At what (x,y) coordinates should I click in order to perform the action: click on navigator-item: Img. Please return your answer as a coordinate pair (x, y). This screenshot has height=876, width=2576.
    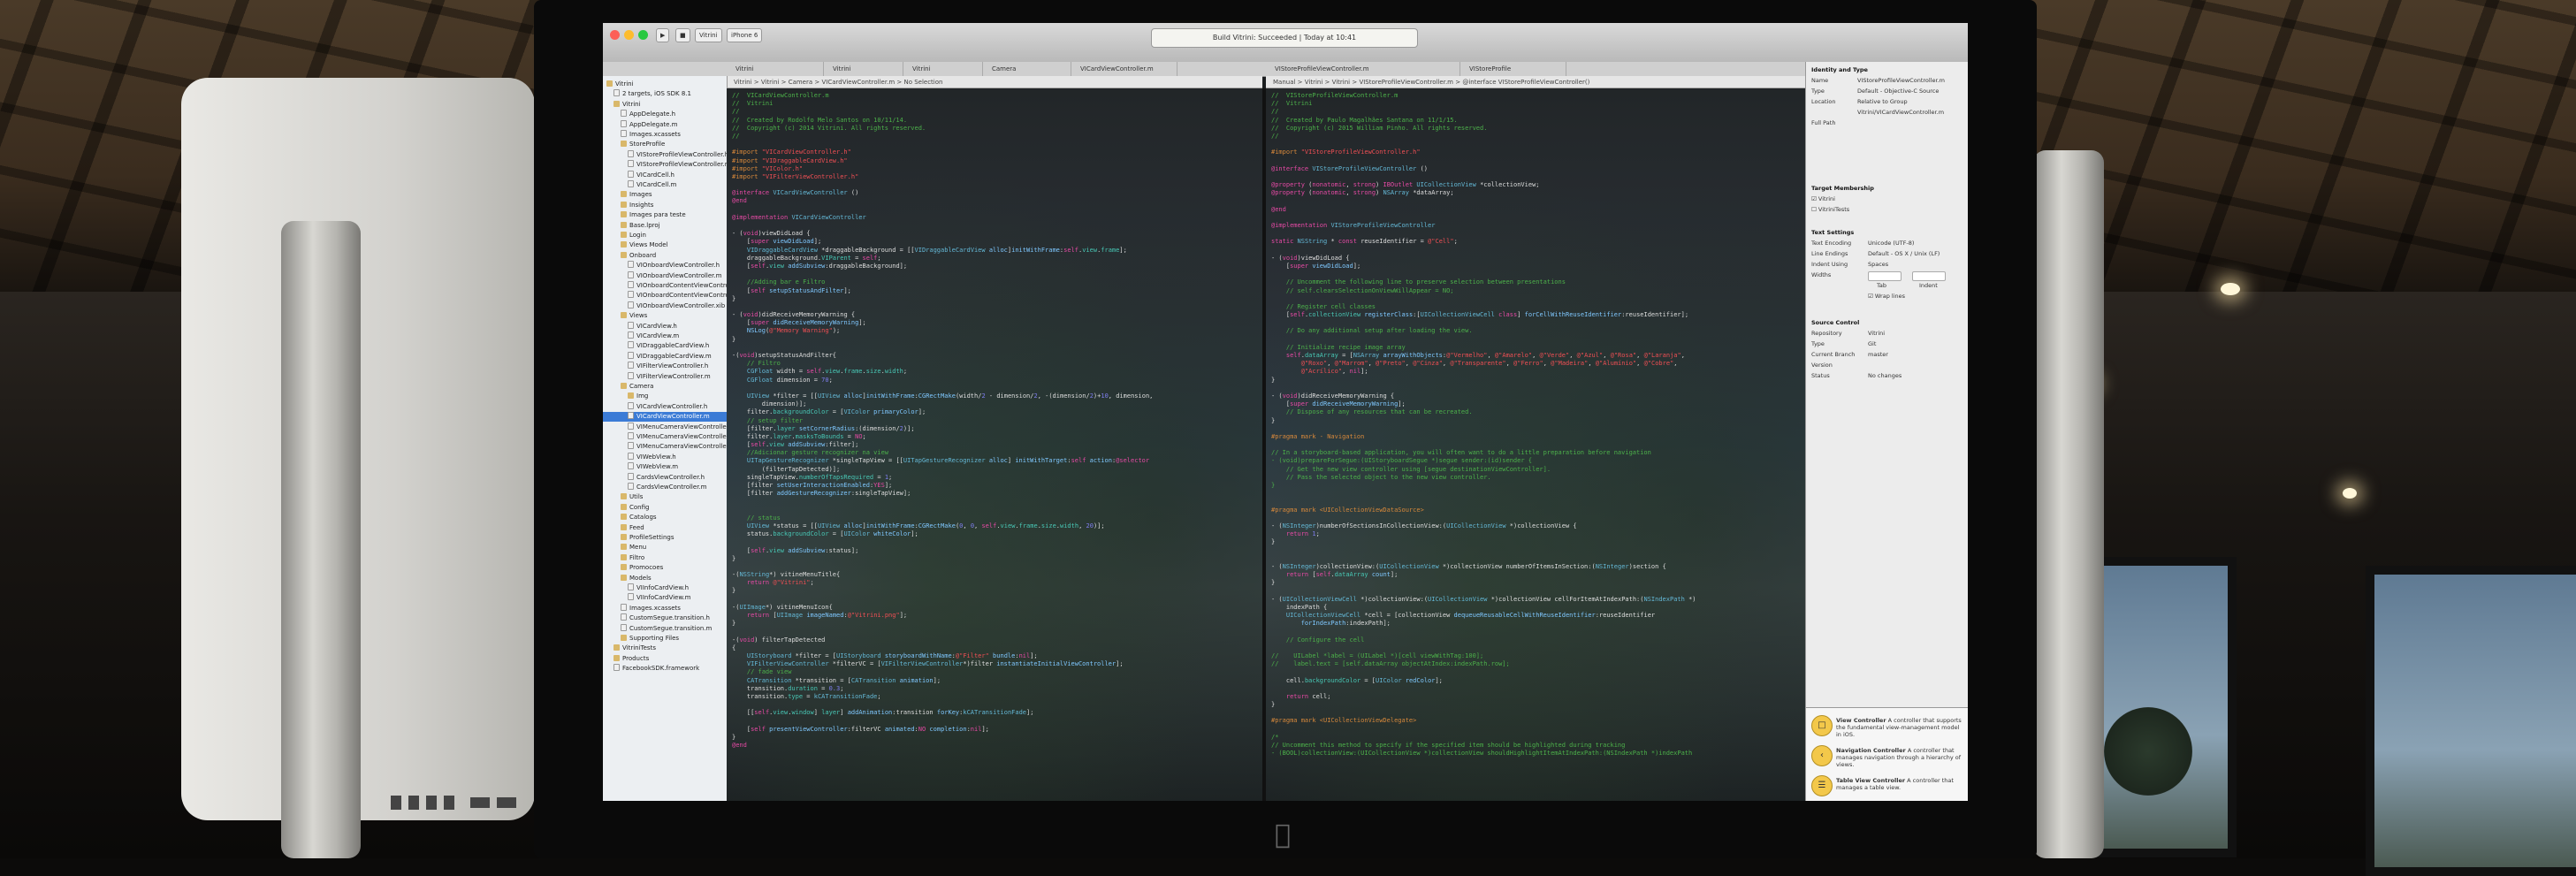
    Looking at the image, I should click on (665, 396).